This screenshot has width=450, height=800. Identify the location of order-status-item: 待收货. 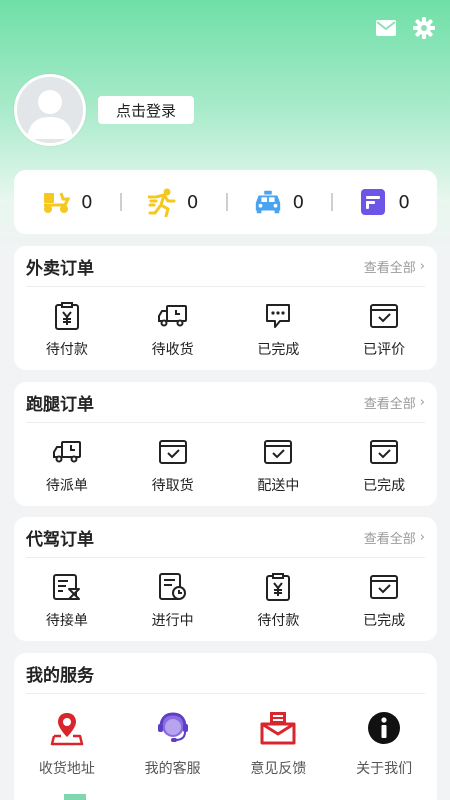
(173, 330).